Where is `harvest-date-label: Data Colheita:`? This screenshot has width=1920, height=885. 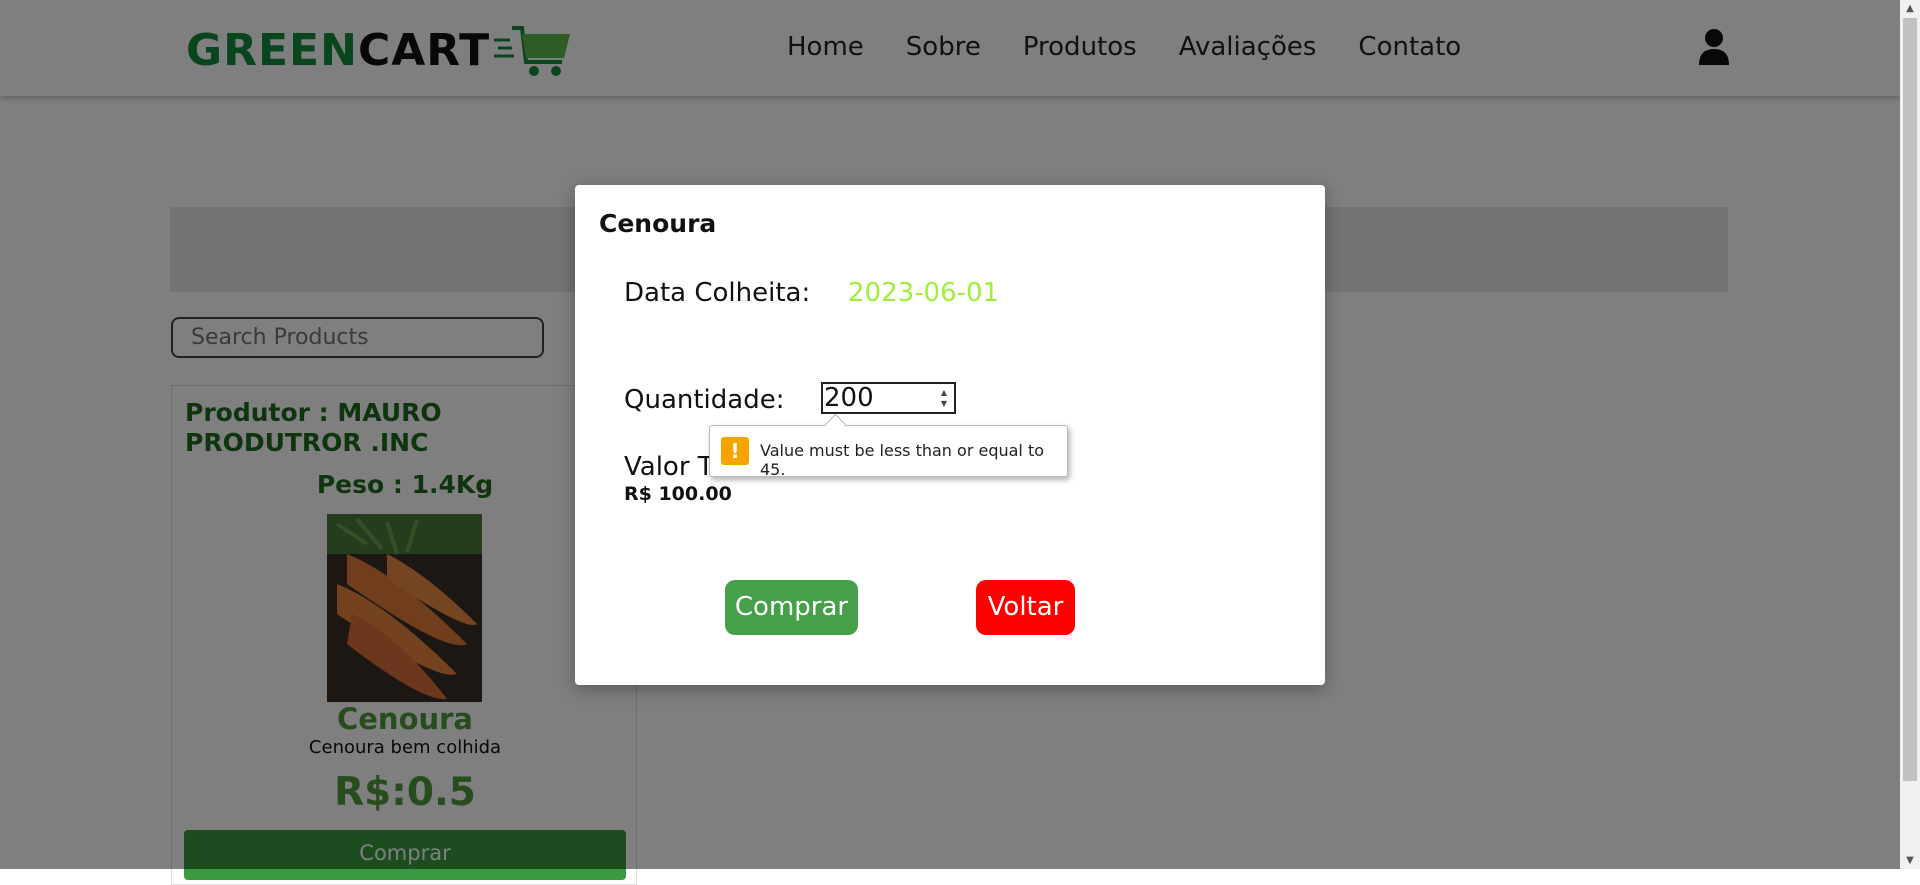
harvest-date-label: Data Colheita: is located at coordinates (717, 293).